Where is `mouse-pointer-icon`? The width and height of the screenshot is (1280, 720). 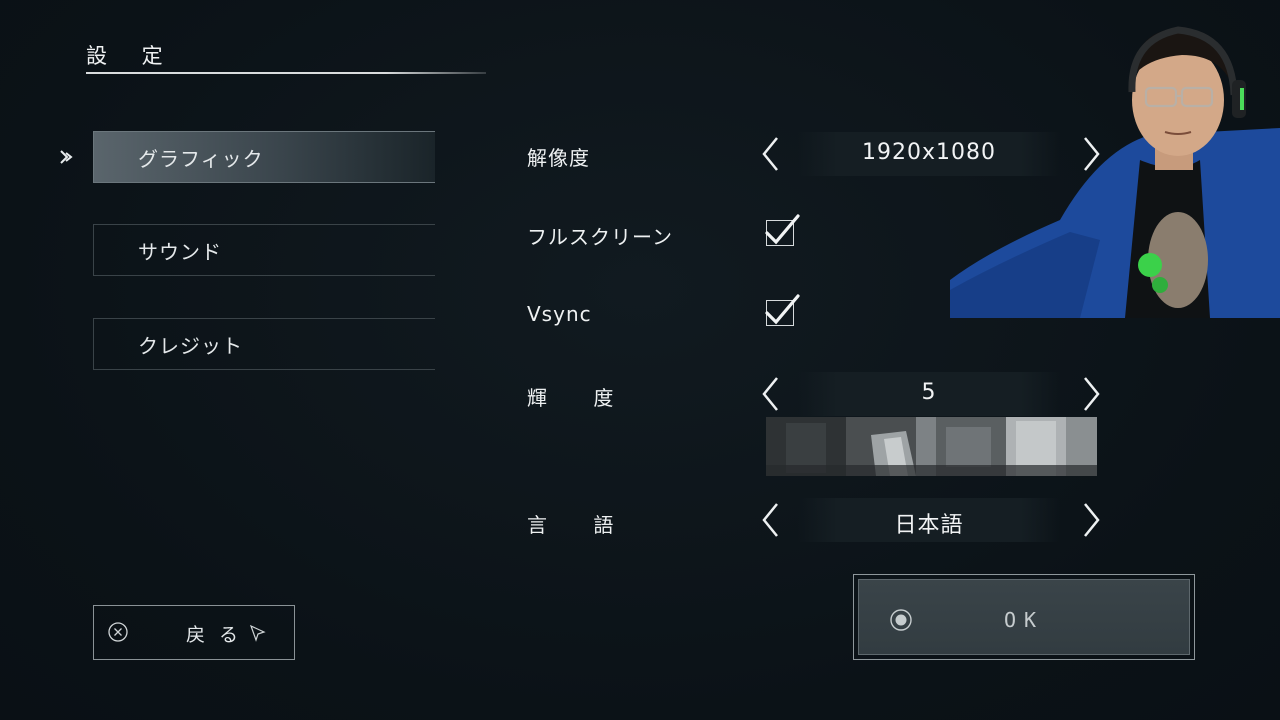 mouse-pointer-icon is located at coordinates (257, 633).